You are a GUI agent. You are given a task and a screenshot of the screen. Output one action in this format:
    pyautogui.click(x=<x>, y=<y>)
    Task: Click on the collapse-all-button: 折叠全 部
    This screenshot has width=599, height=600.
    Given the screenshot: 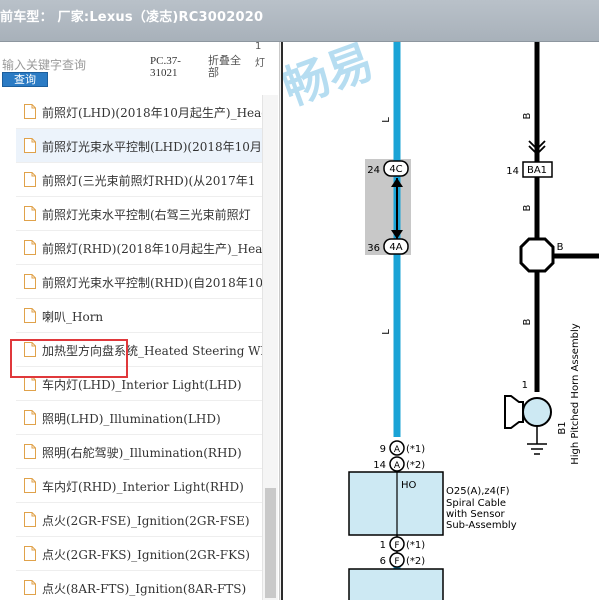 What is the action you would take?
    pyautogui.click(x=230, y=67)
    